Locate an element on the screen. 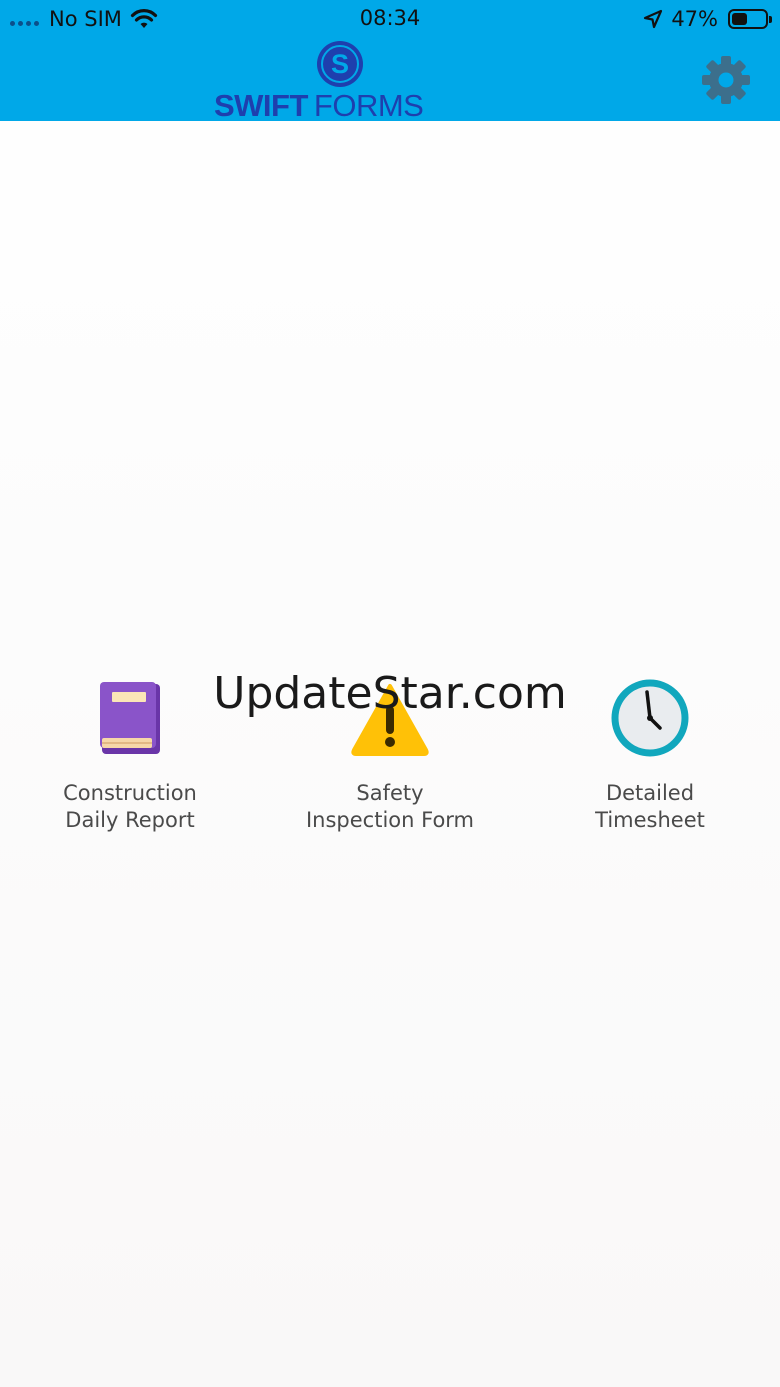 The height and width of the screenshot is (1387, 780). form-detailed-timesheet: Detailed Timesheet is located at coordinates (650, 755).